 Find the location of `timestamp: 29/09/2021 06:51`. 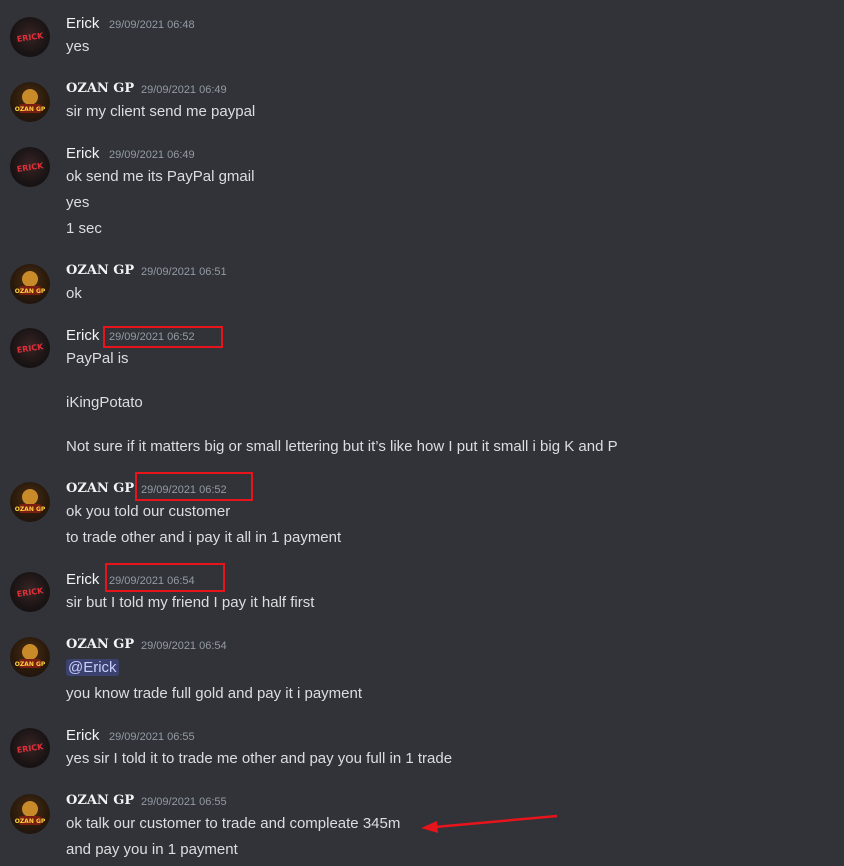

timestamp: 29/09/2021 06:51 is located at coordinates (184, 272).